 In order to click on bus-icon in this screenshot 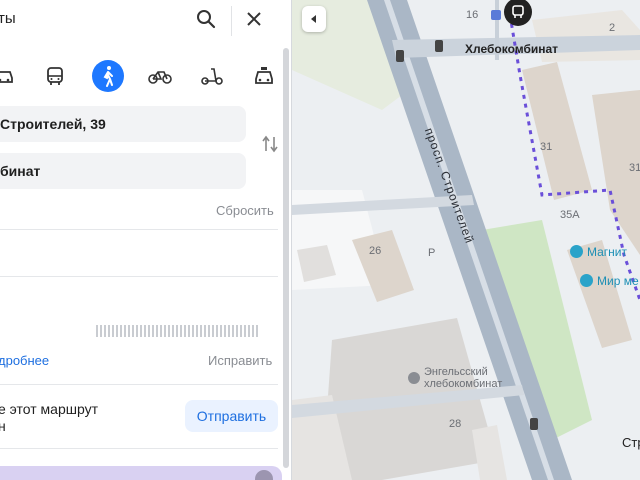, I will do `click(55, 76)`.